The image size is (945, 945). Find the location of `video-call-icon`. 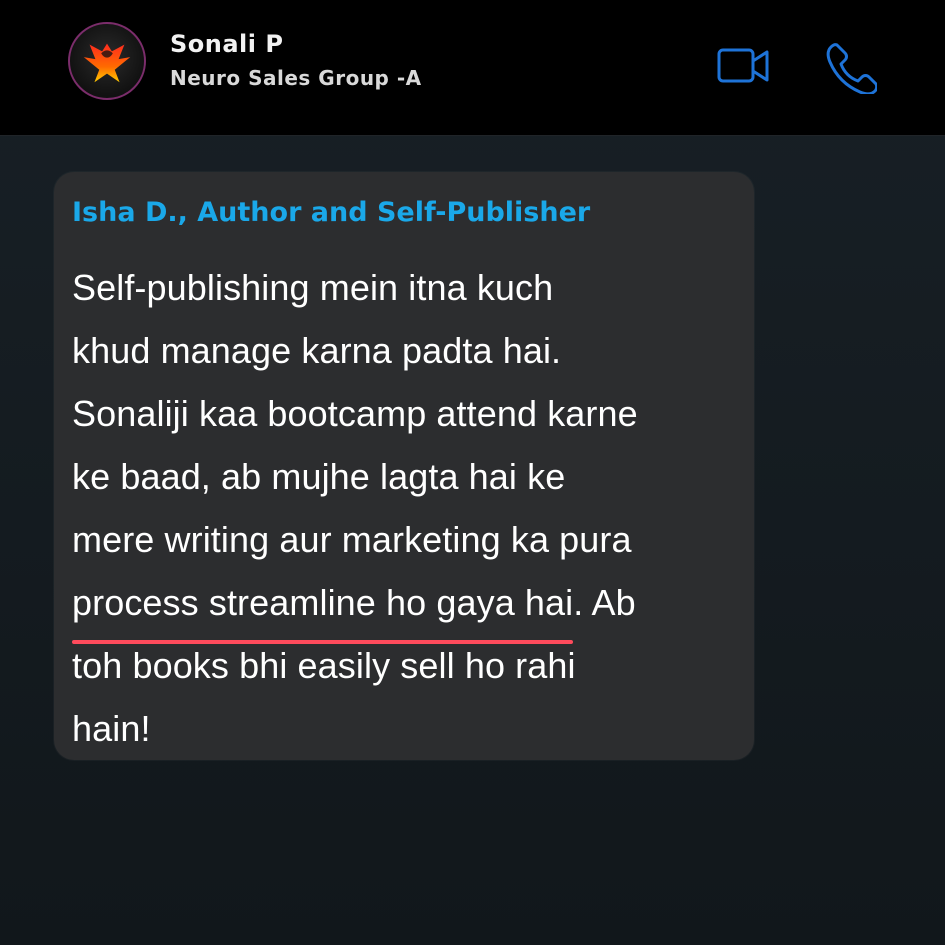

video-call-icon is located at coordinates (743, 65).